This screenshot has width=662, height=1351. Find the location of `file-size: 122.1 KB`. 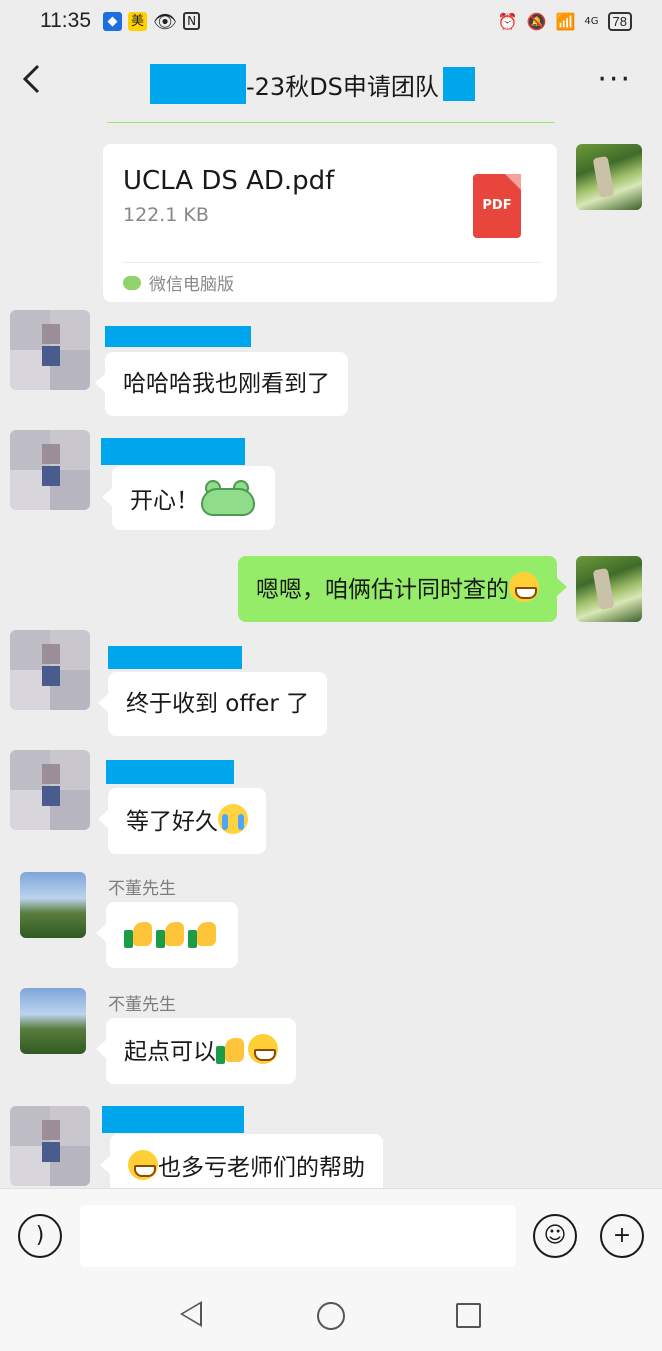

file-size: 122.1 KB is located at coordinates (166, 215).